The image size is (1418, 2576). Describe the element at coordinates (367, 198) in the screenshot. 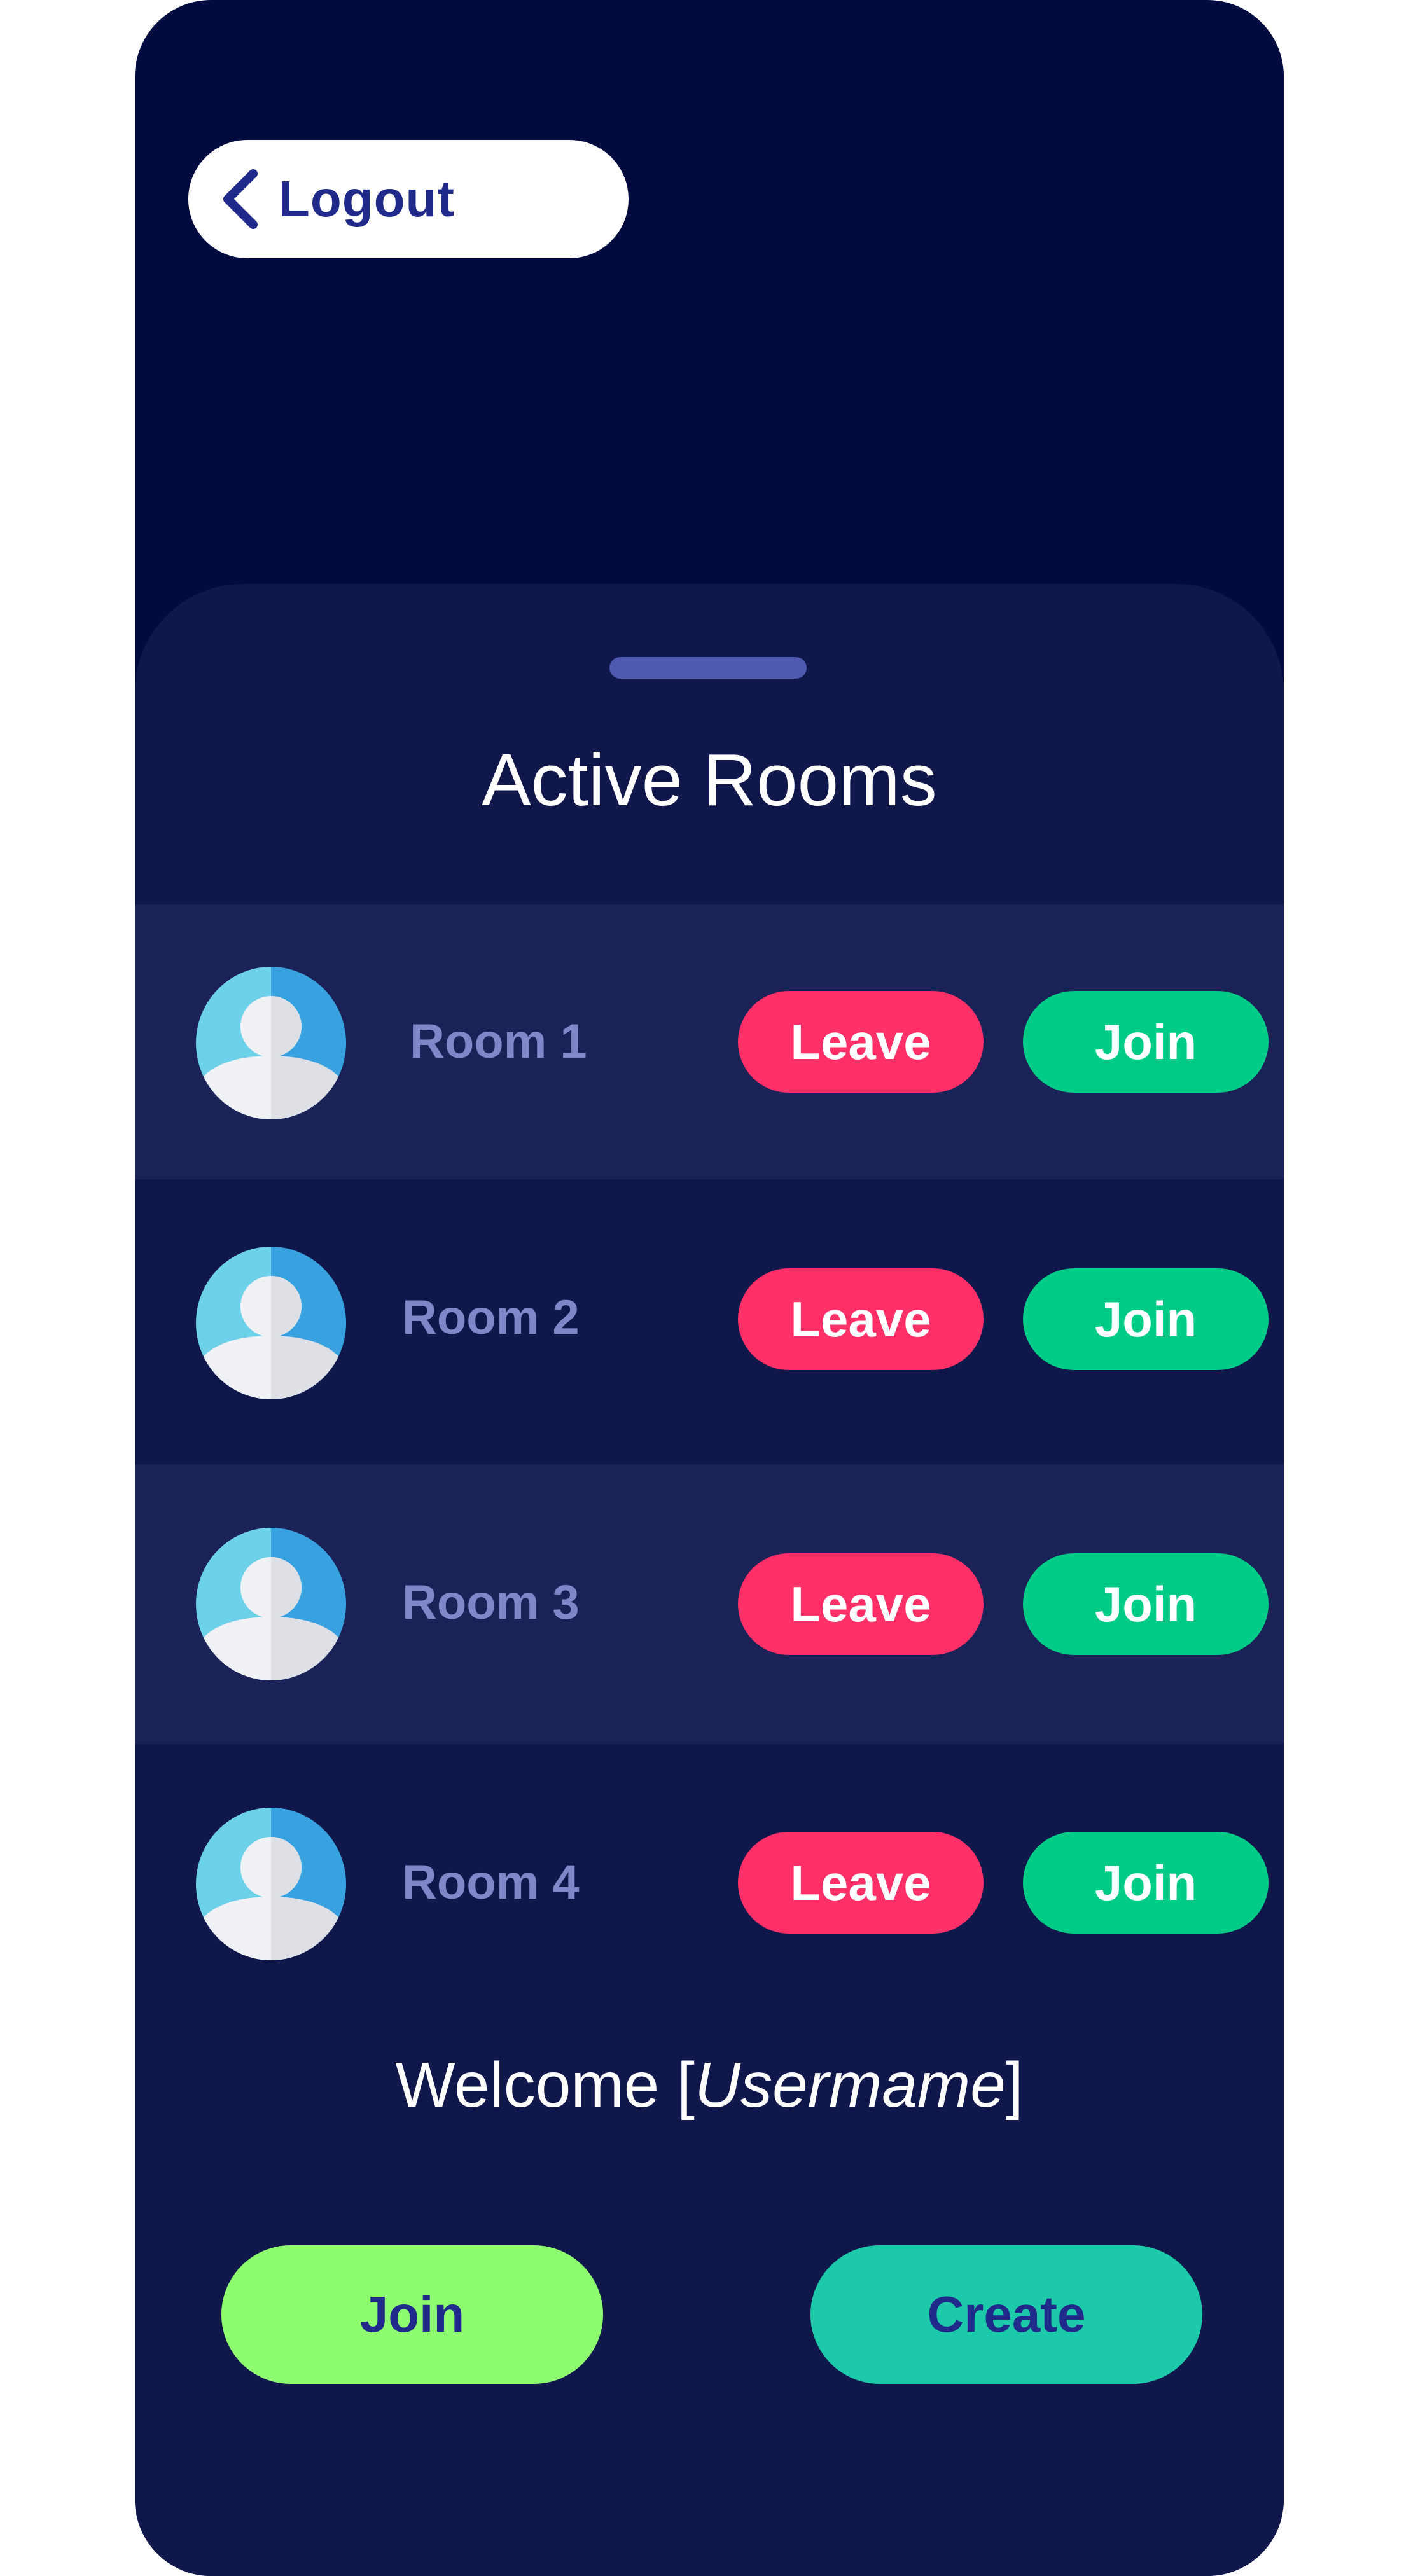

I see `logout-label: Logout` at that location.